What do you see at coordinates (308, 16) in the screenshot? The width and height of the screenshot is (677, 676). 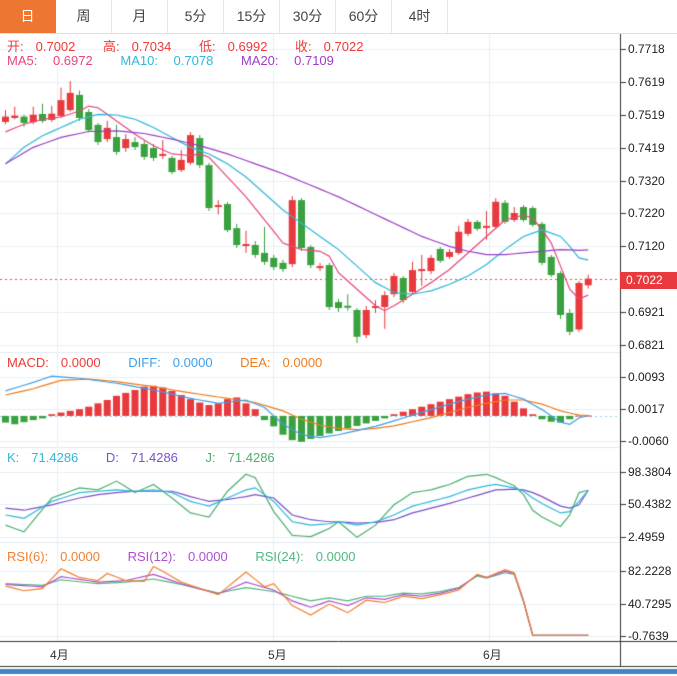 I see `tab-30min: 30分` at bounding box center [308, 16].